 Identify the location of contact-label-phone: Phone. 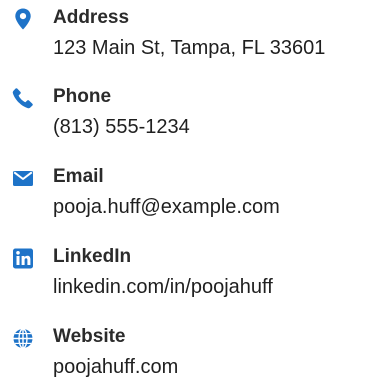
(82, 96).